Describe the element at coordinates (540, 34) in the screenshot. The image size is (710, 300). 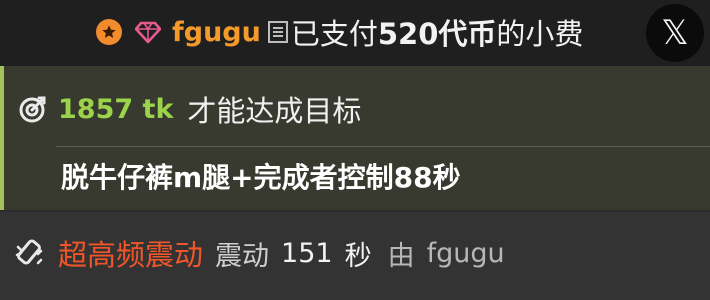
I see `tip-text-suffix: 的小费` at that location.